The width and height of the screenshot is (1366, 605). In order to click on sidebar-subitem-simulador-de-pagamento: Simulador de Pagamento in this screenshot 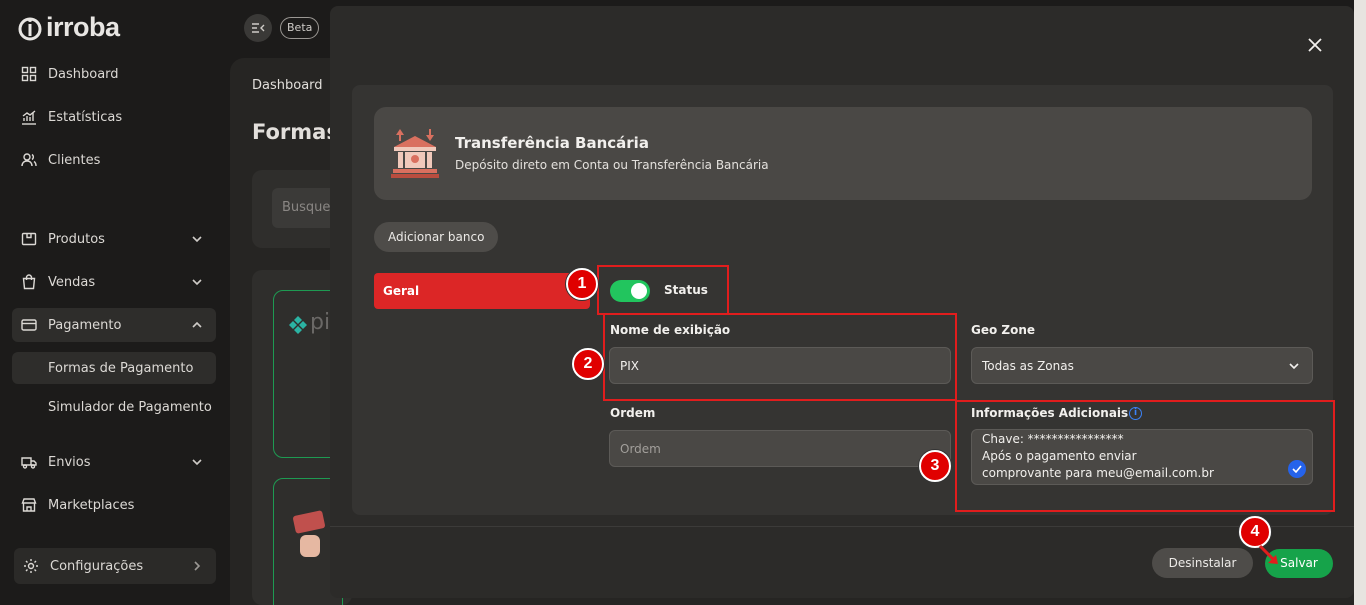, I will do `click(114, 407)`.